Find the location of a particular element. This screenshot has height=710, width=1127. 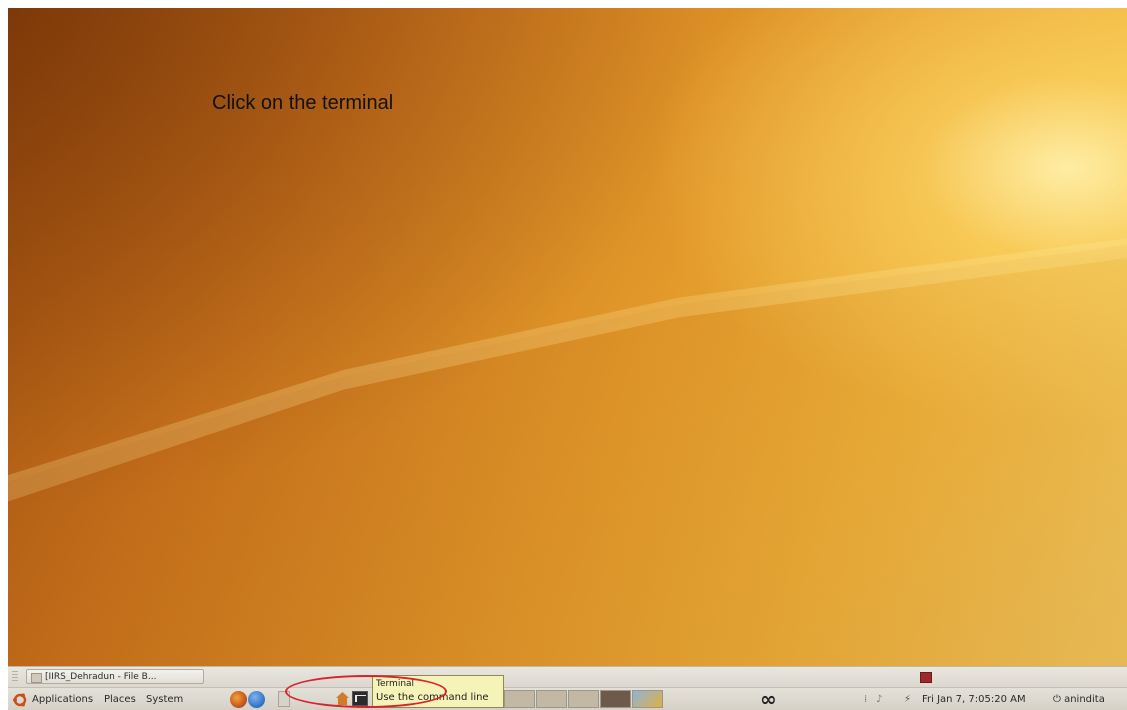

ubuntu-logo-icon is located at coordinates (20, 700).